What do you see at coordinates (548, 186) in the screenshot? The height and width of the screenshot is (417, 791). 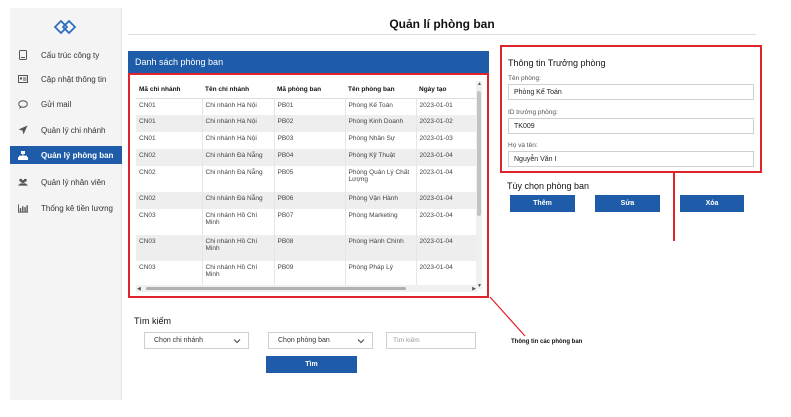 I see `department-options-title: Tùy chọn phòng ban` at bounding box center [548, 186].